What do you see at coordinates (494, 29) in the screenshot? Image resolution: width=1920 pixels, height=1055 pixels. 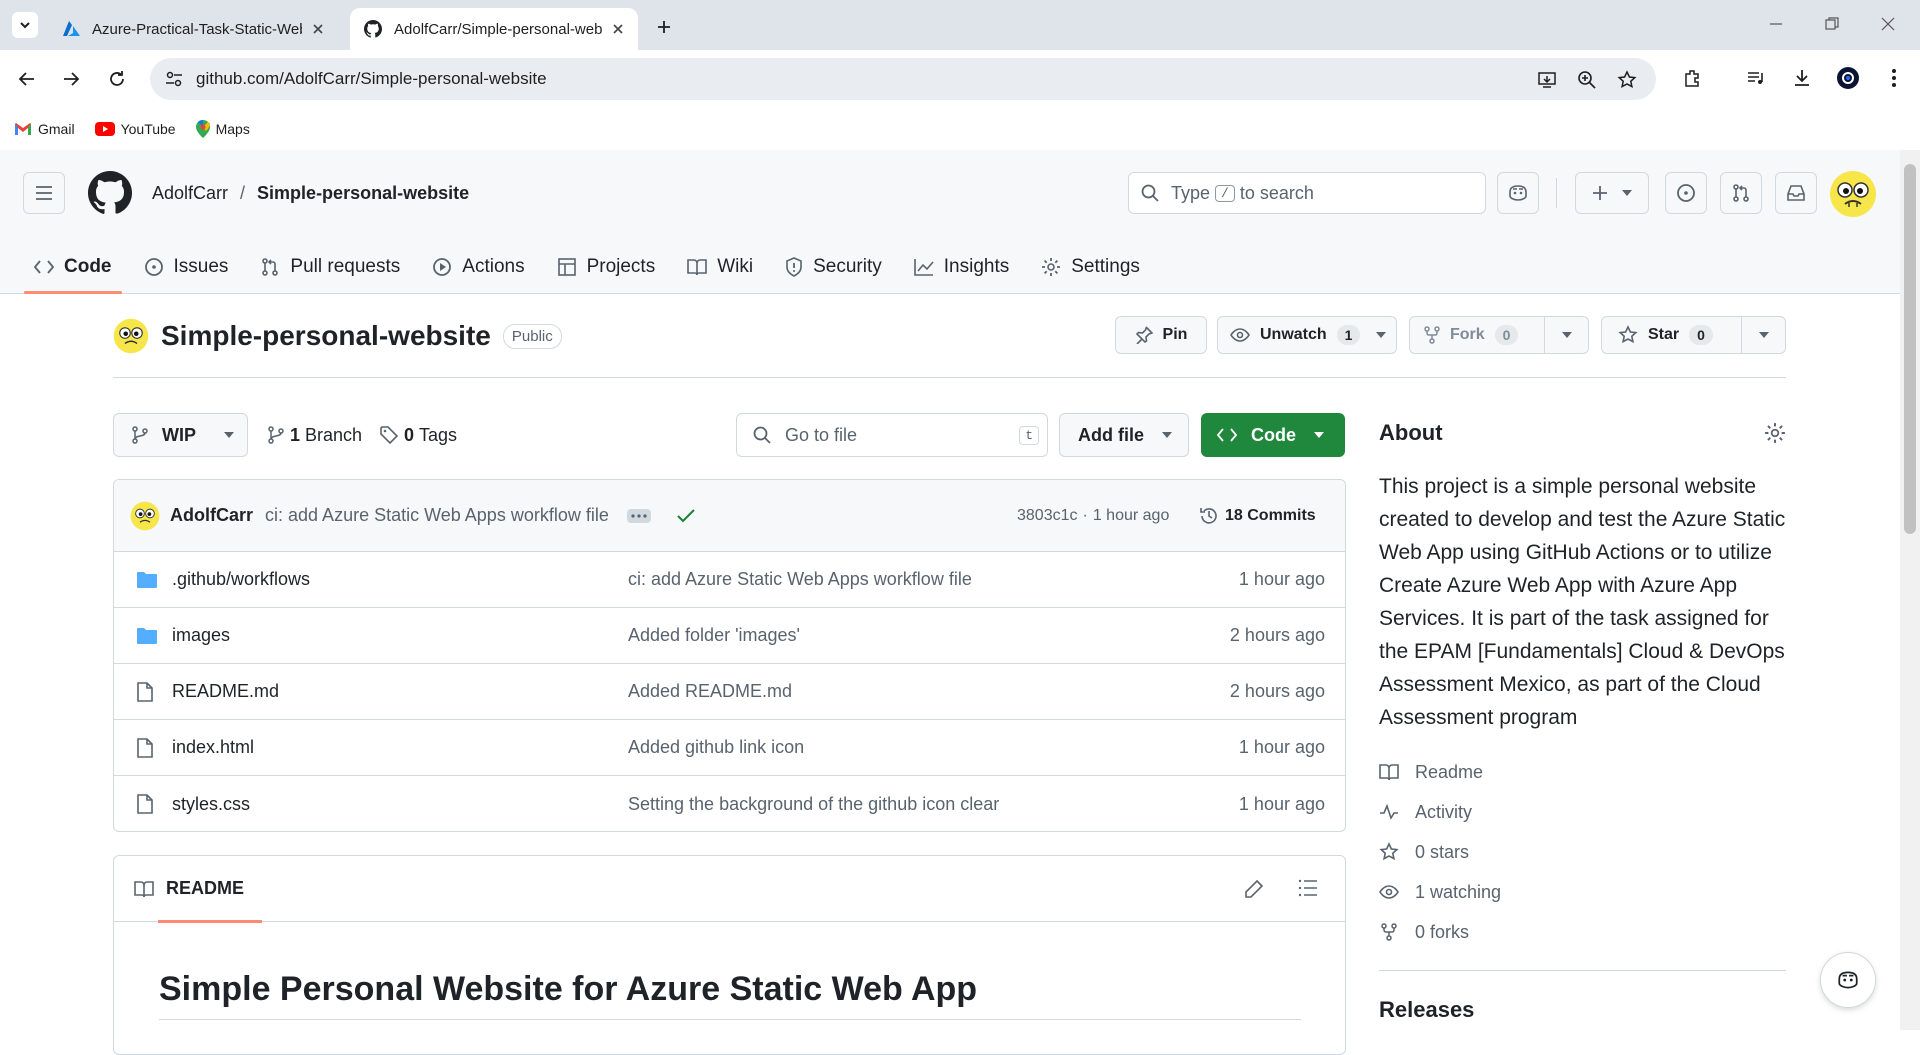 I see `browser-tab-github: AdolfCarr/Simple-personal-web` at bounding box center [494, 29].